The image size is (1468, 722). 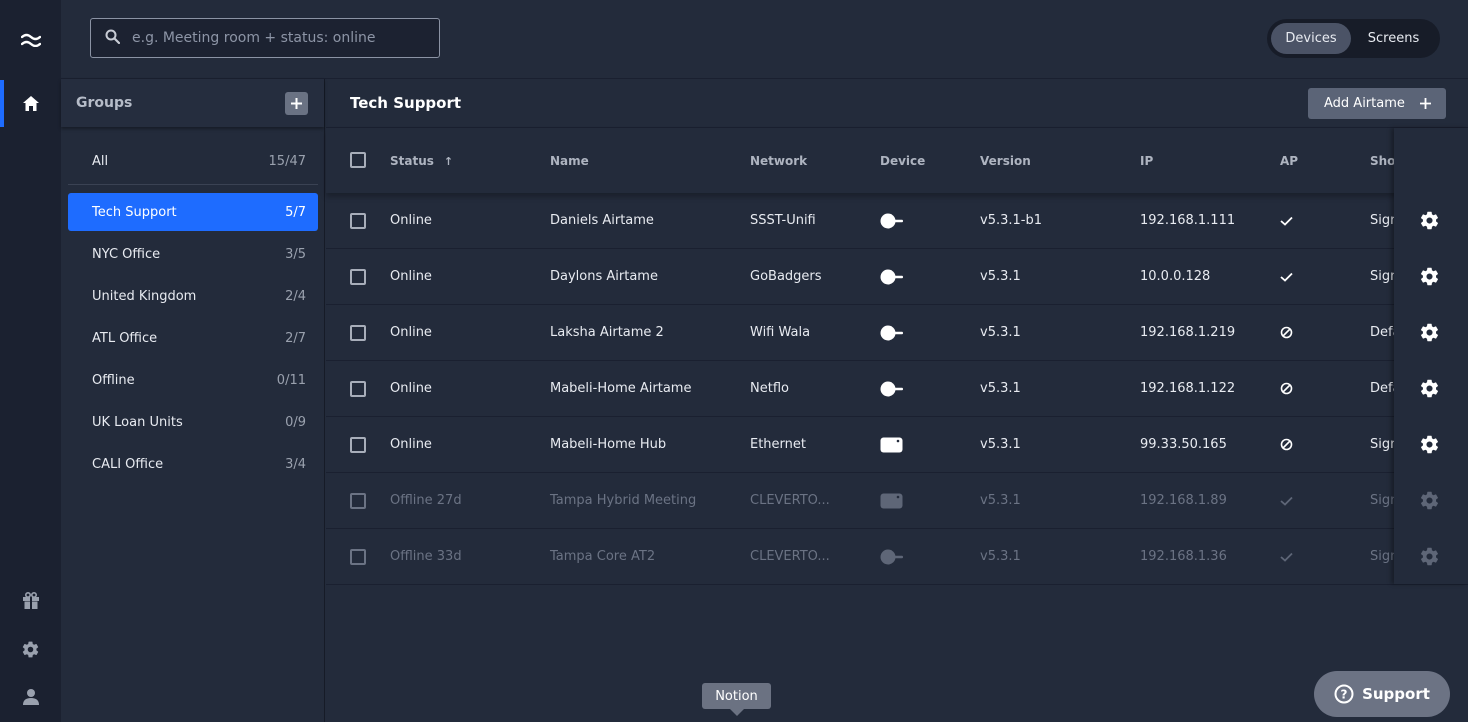 What do you see at coordinates (125, 338) in the screenshot?
I see `group-label: ATL Office` at bounding box center [125, 338].